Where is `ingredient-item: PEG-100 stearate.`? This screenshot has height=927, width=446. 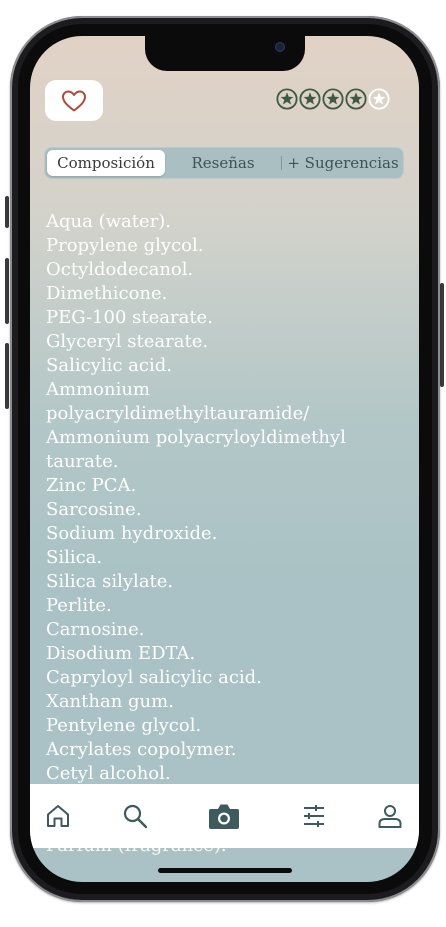 ingredient-item: PEG-100 stearate. is located at coordinates (129, 317).